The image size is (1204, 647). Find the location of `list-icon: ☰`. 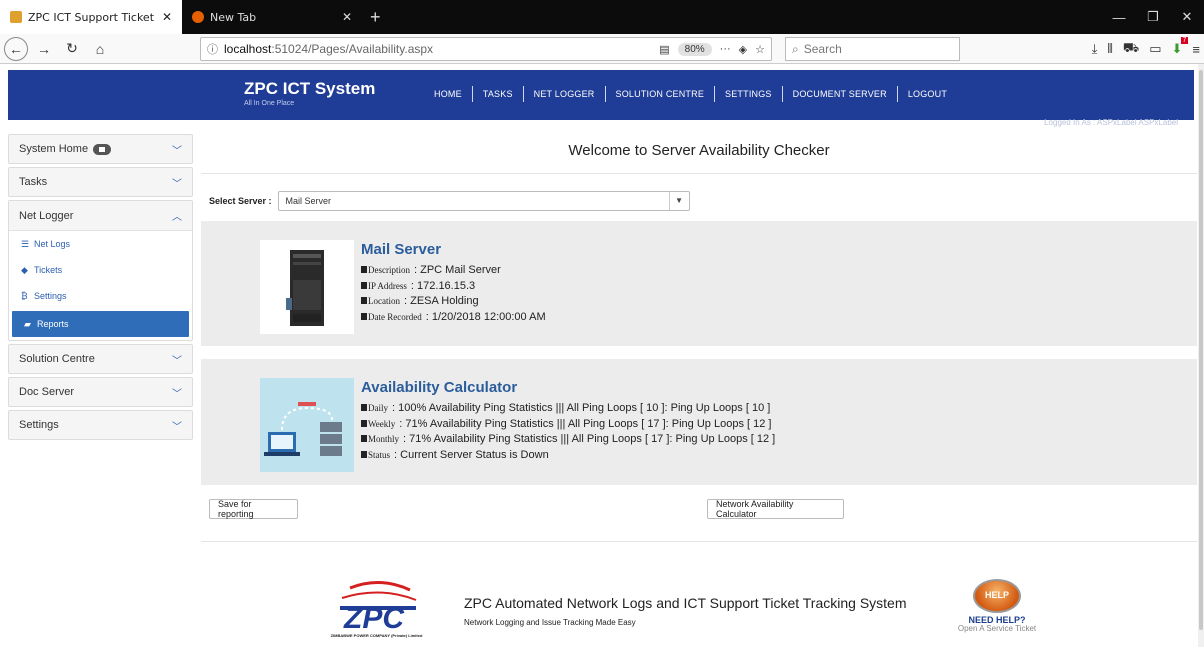

list-icon: ☰ is located at coordinates (25, 243).